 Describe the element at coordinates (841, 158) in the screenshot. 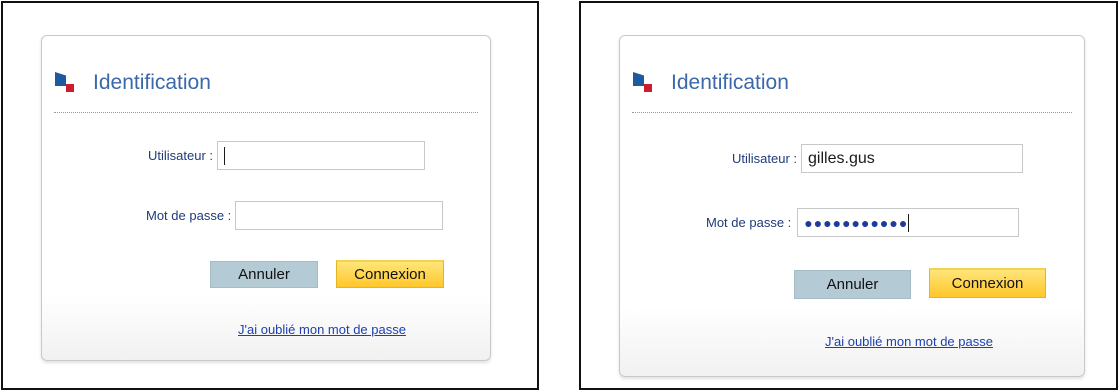

I see `username-value: gilles.gus` at that location.